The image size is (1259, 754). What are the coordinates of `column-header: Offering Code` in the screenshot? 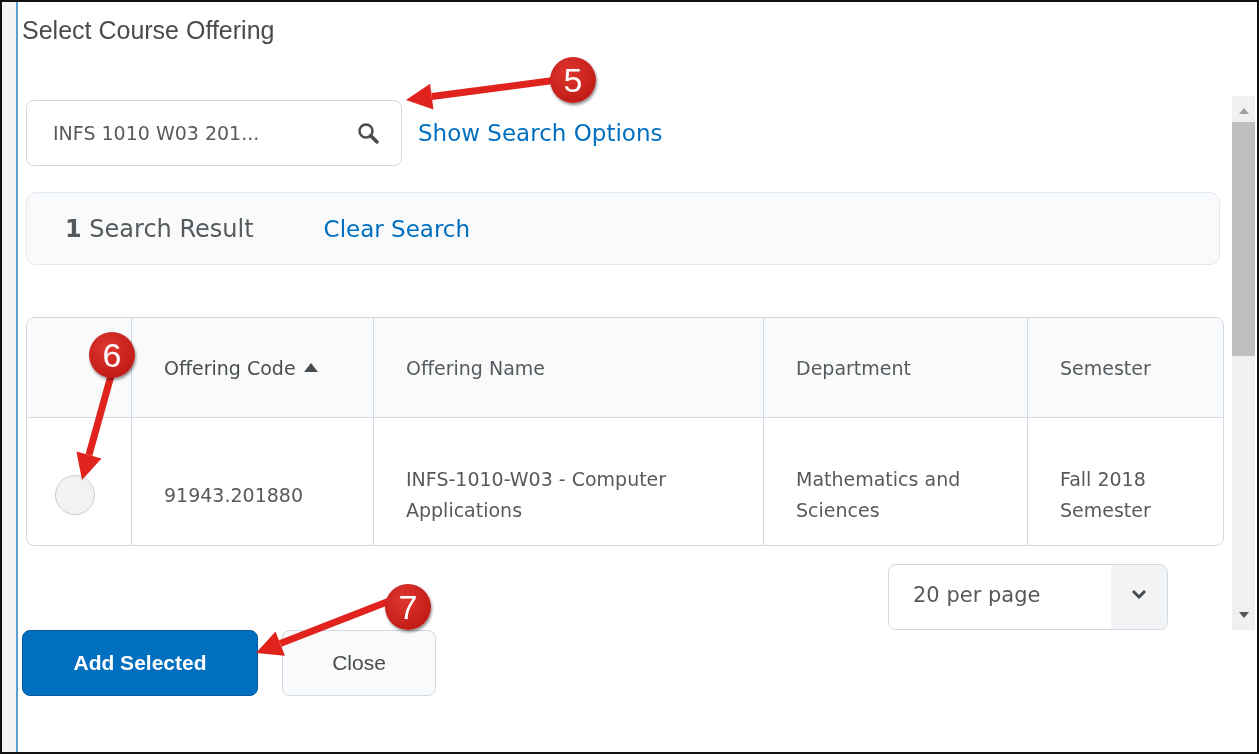 It's located at (252, 368).